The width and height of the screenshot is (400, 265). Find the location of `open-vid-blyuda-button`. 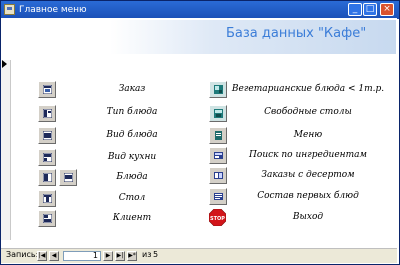

open-vid-blyuda-button is located at coordinates (47, 135).